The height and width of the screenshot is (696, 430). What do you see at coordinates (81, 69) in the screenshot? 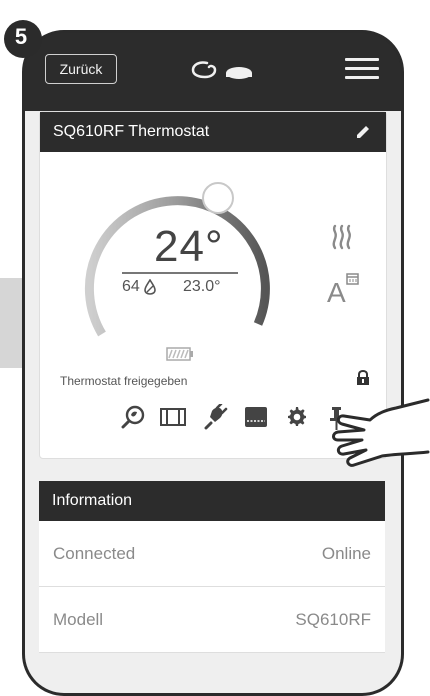
I see `back-button: Zurück` at bounding box center [81, 69].